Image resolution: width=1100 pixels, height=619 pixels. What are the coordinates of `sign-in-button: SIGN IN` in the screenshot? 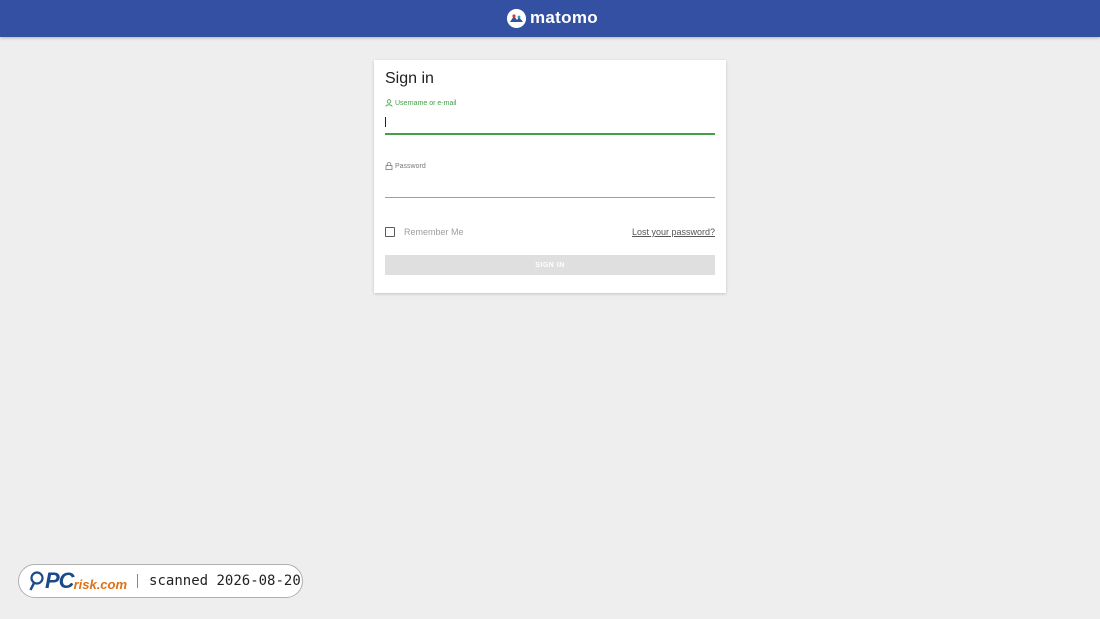 It's located at (550, 265).